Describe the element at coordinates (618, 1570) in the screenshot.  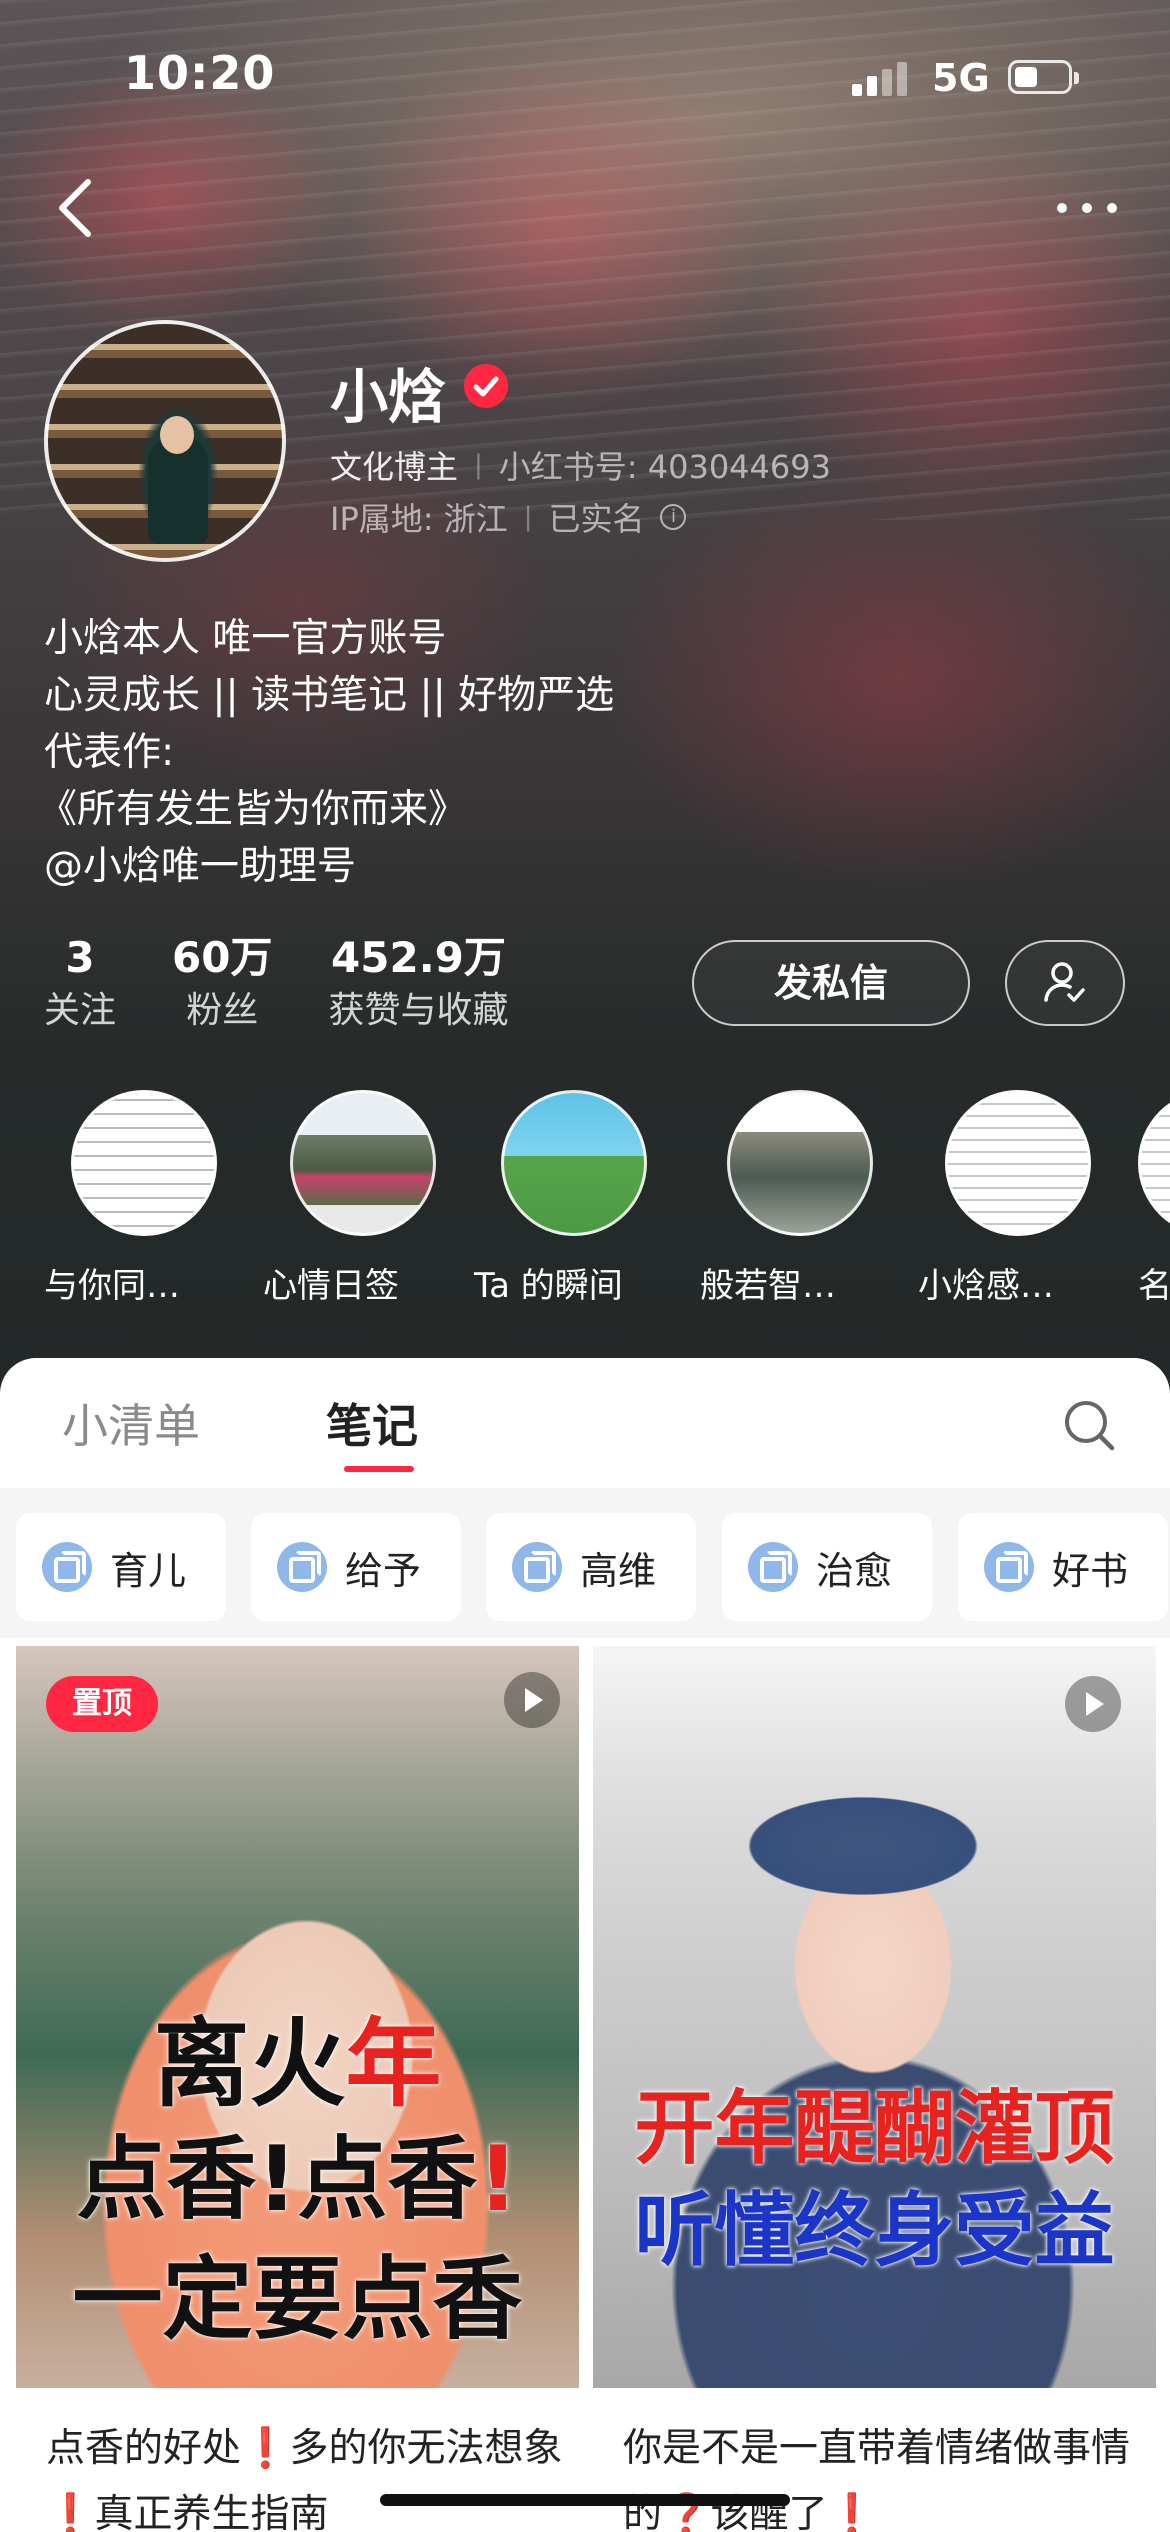
I see `filter-chip-label: 高维` at that location.